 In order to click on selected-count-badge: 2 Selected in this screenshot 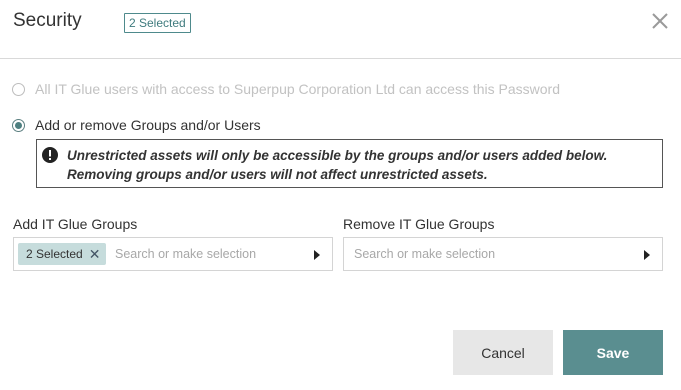, I will do `click(157, 23)`.